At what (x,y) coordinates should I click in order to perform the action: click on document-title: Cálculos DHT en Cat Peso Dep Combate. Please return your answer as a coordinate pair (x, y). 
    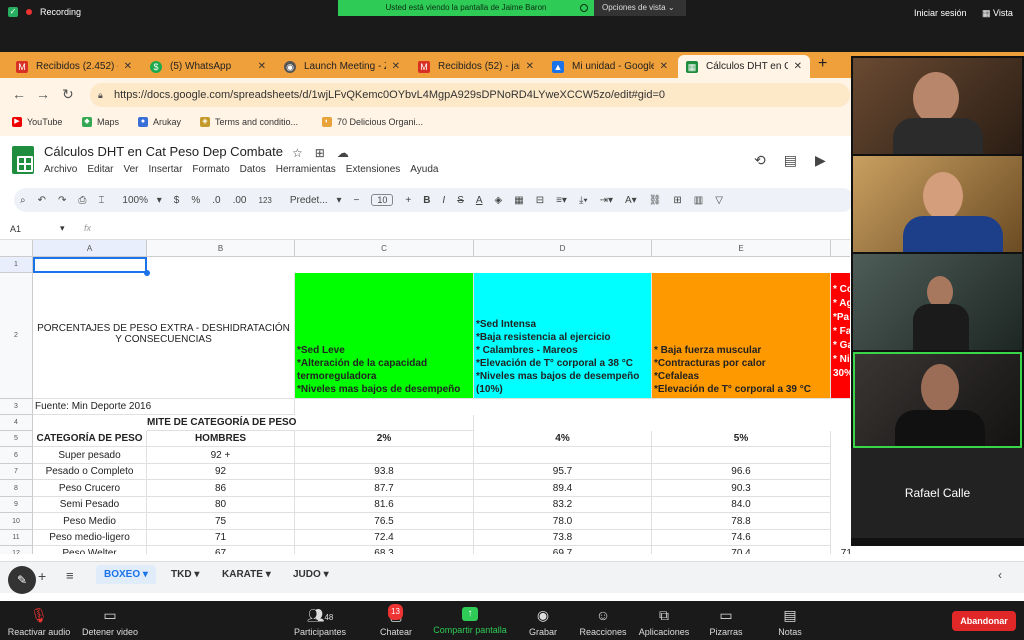
    Looking at the image, I should click on (163, 151).